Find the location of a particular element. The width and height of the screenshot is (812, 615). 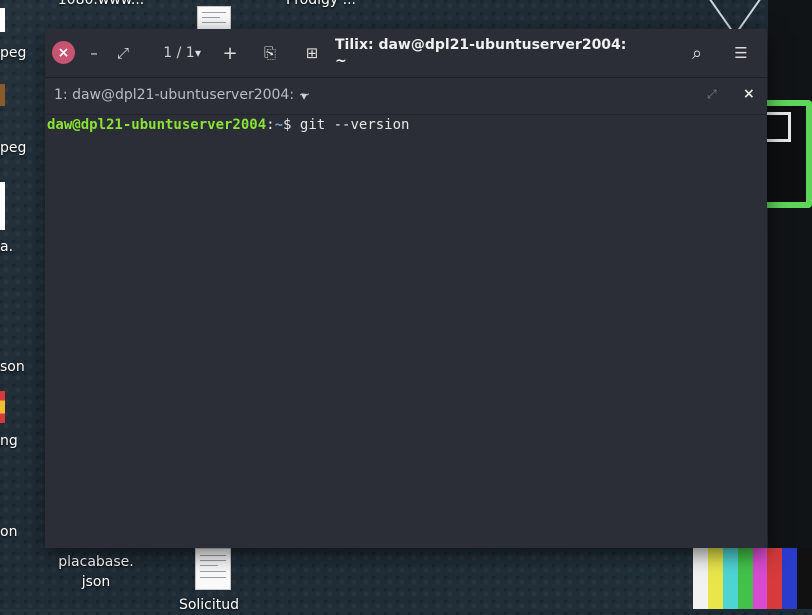

terminal-tab-bar: 1: daw@dpl21-ubuntuserver2004: ~ ▾ ⤢ × is located at coordinates (406, 96).